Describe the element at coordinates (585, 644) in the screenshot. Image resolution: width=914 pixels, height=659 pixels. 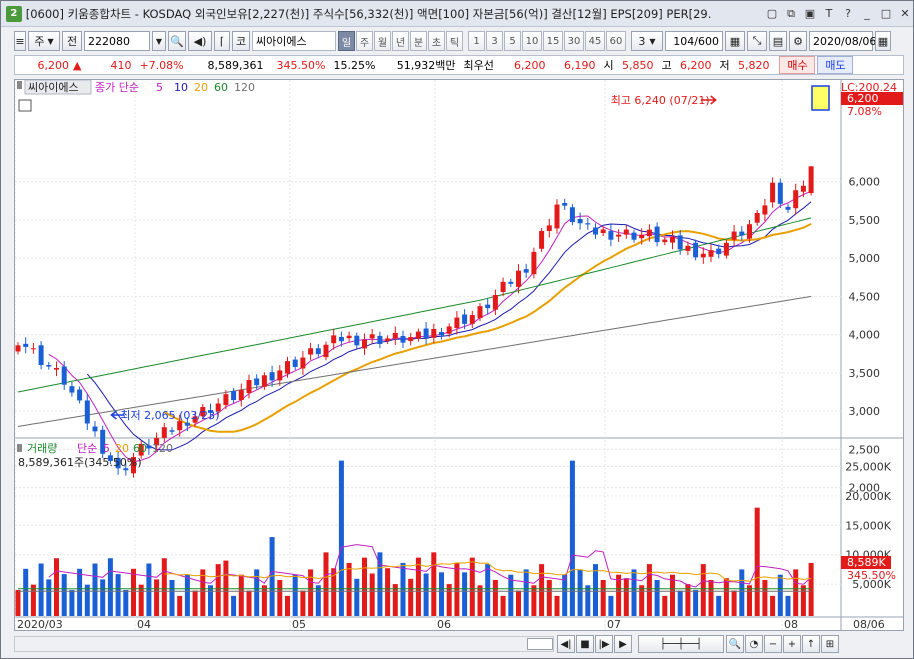
I see `stop-button: ■` at that location.